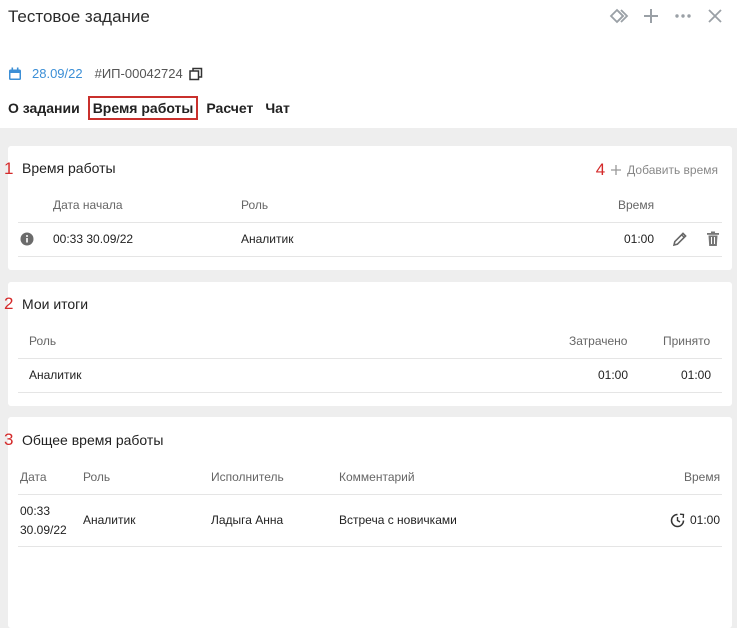  I want to click on plus-icon, so click(651, 16).